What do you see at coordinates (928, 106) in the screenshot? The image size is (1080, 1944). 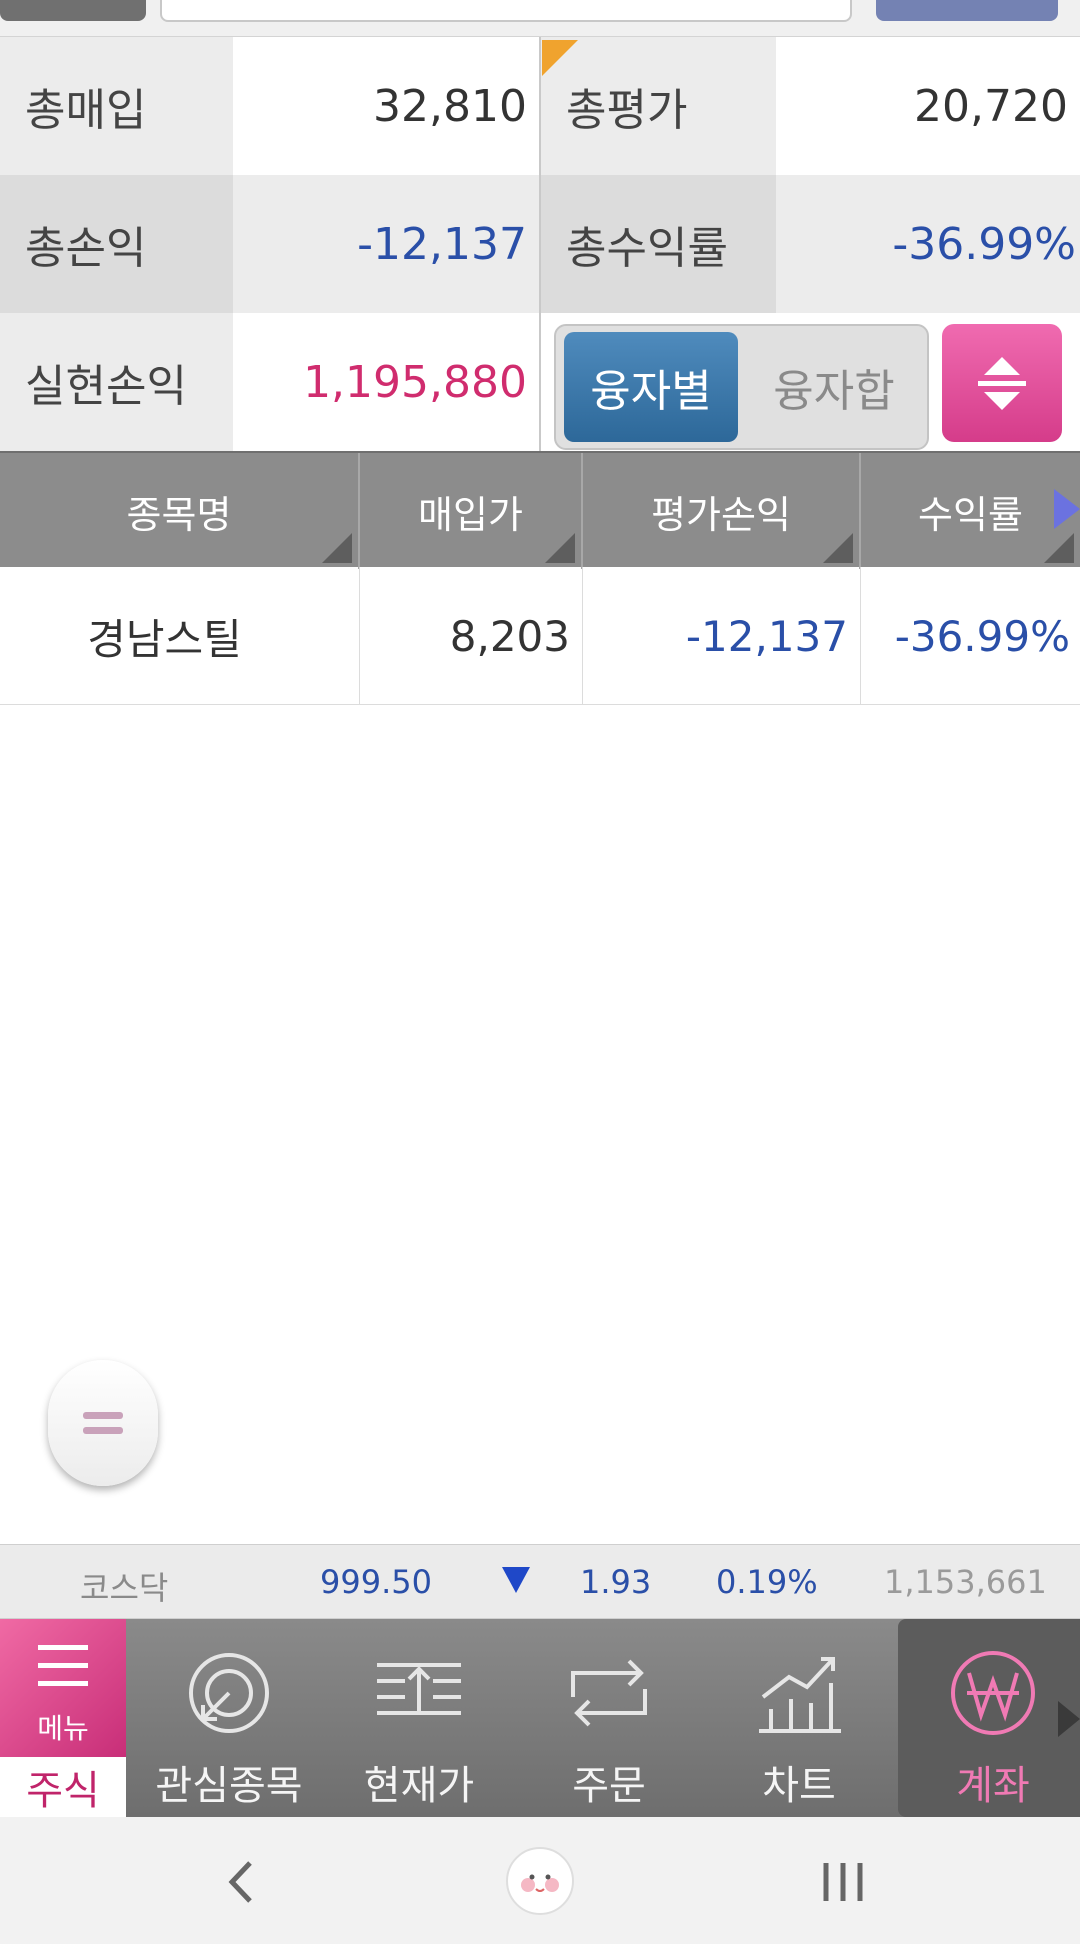 I see `total-eval-value: 20,720` at bounding box center [928, 106].